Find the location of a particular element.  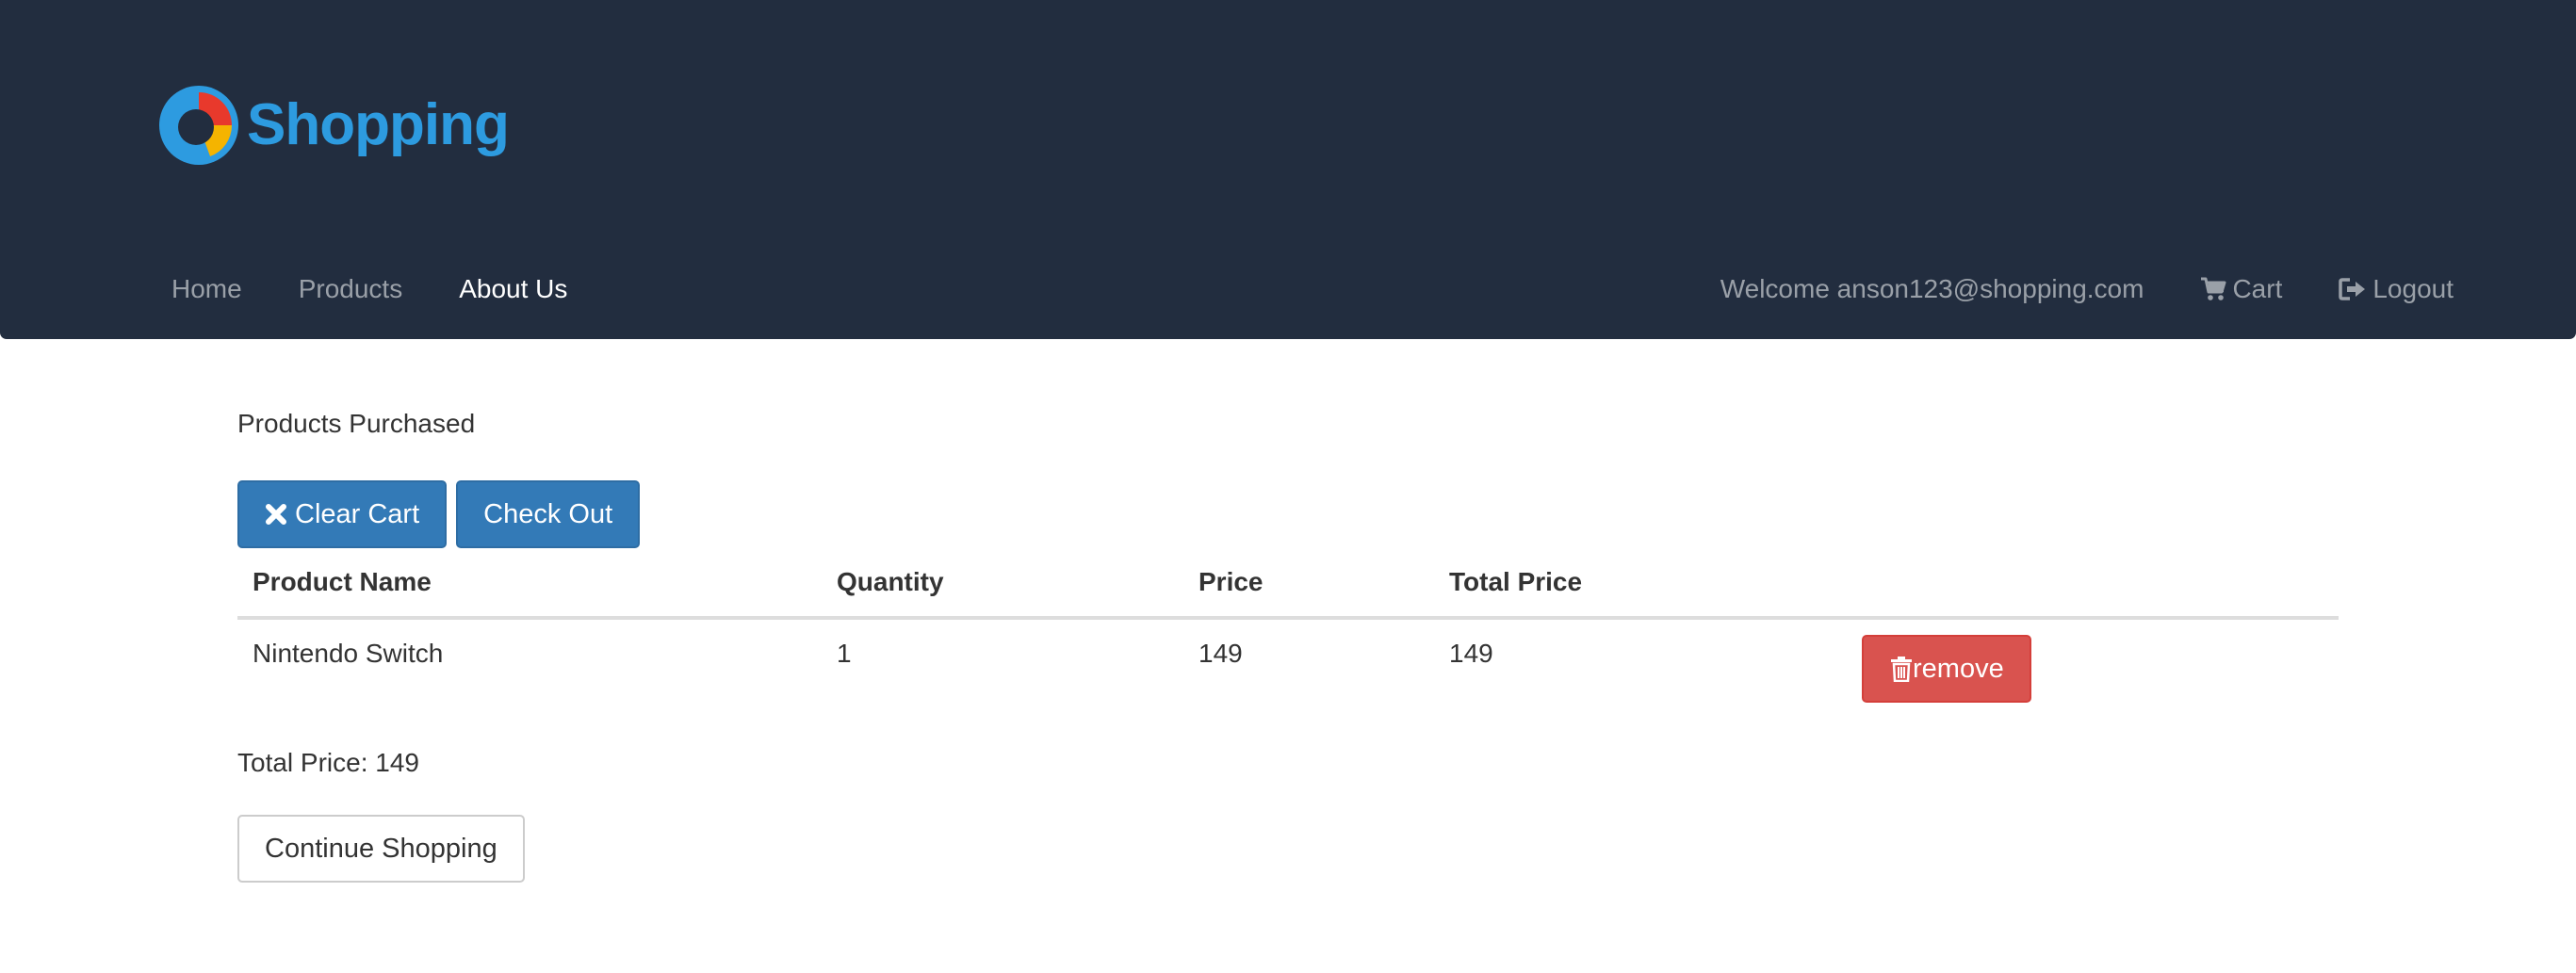

cell-product-name: Nintendo Switch is located at coordinates (348, 653).